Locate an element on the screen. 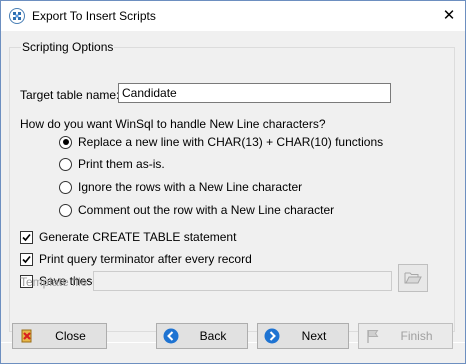 The width and height of the screenshot is (466, 364). template-file-label: Template file: is located at coordinates (55, 282).